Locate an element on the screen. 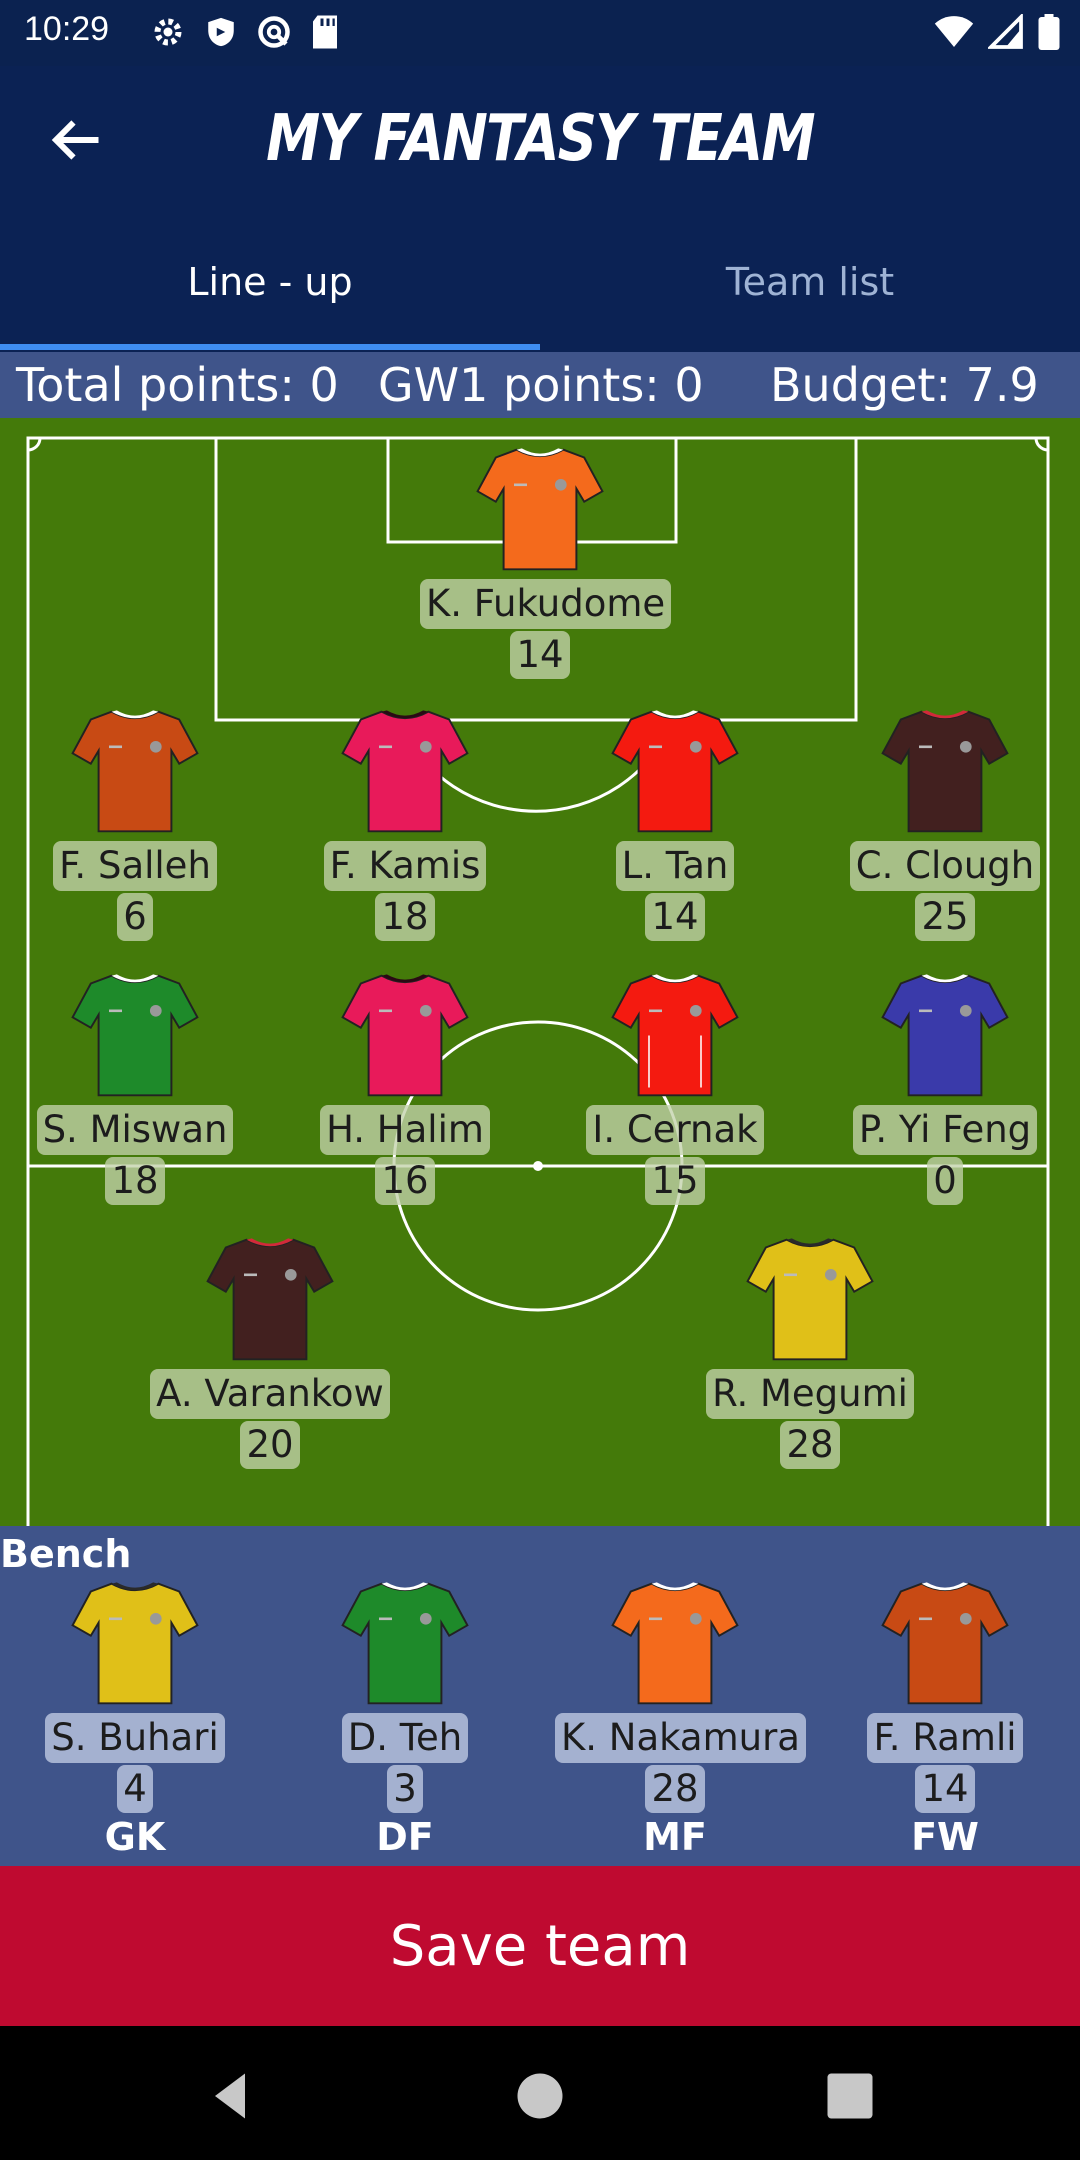 The width and height of the screenshot is (1080, 2160). player-name: H. Halim is located at coordinates (405, 1130).